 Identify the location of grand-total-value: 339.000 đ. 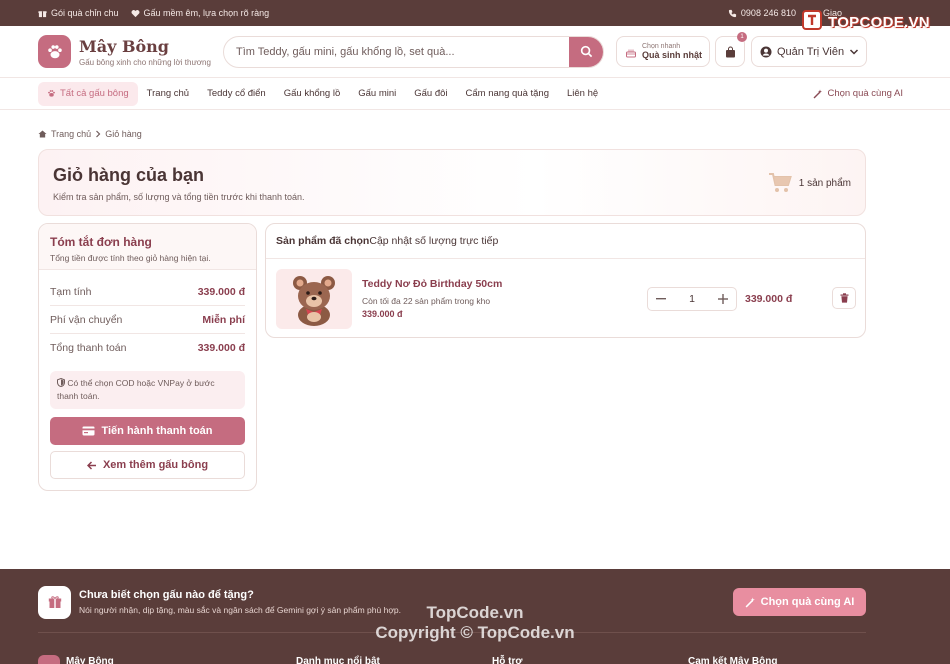
(221, 348).